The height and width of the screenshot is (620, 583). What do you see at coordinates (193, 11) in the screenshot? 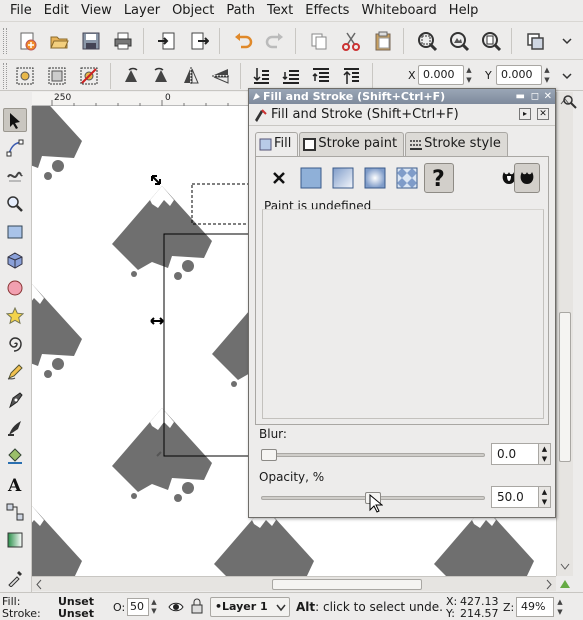
I see `menu-object: Object` at bounding box center [193, 11].